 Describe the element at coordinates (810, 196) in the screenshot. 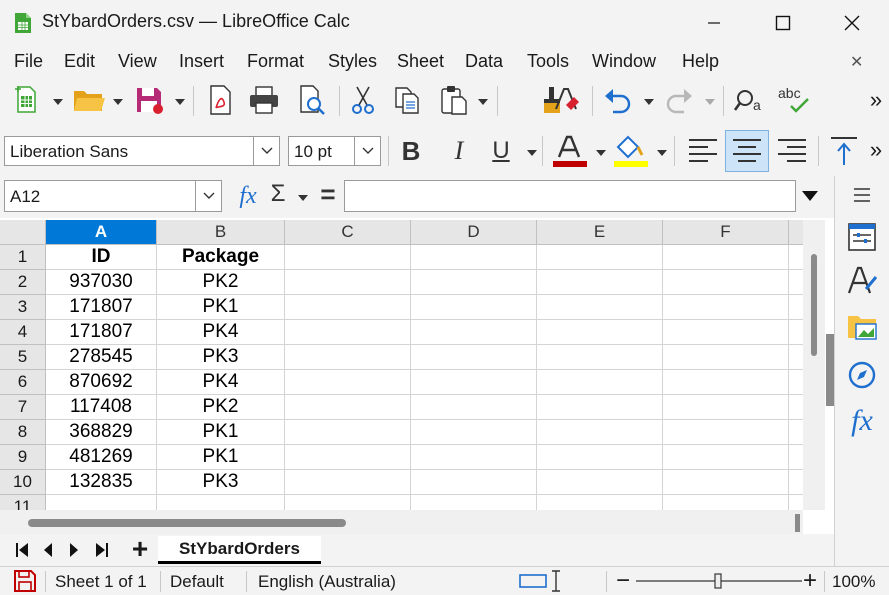

I see `expand-formula-bar-button` at that location.